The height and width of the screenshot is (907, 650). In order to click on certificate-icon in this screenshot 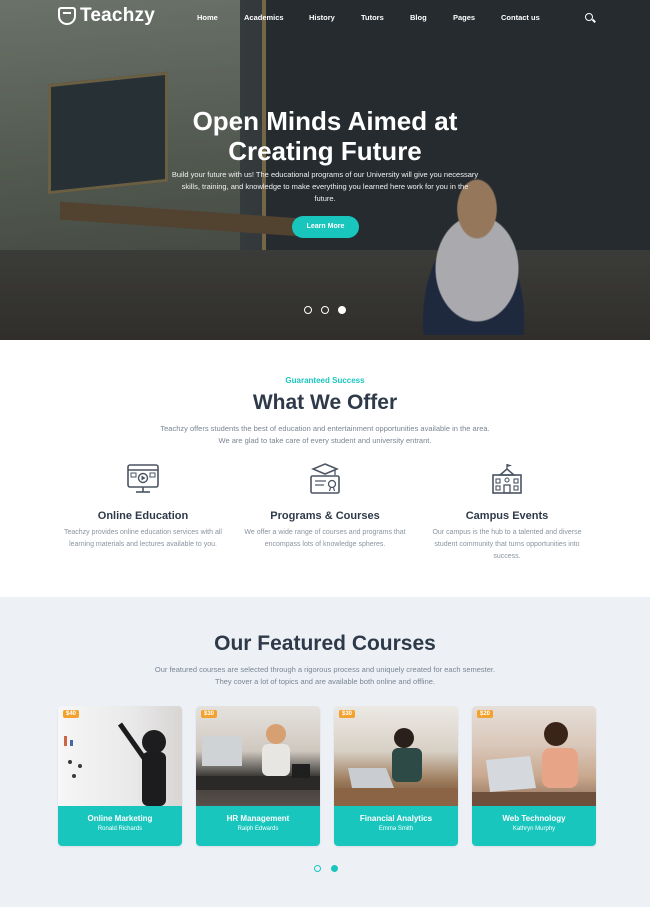, I will do `click(325, 478)`.